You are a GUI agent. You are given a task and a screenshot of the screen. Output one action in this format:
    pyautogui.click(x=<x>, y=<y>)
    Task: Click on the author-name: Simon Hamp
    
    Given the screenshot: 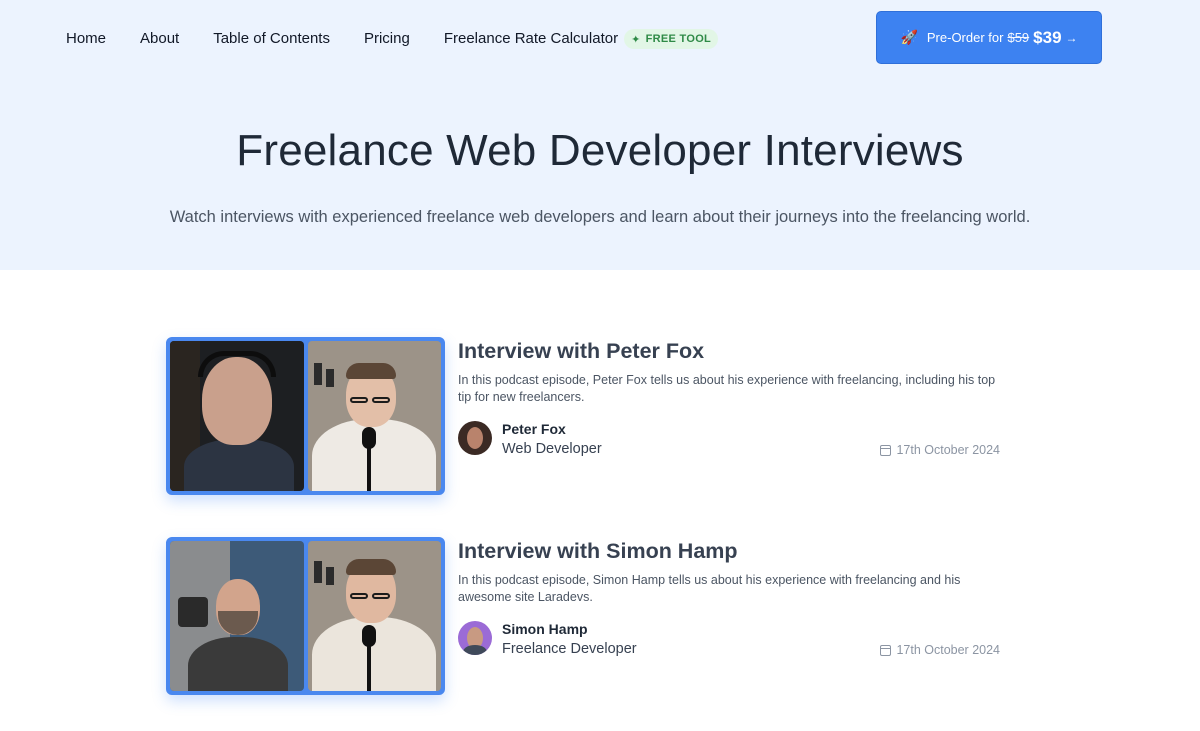 What is the action you would take?
    pyautogui.click(x=545, y=629)
    